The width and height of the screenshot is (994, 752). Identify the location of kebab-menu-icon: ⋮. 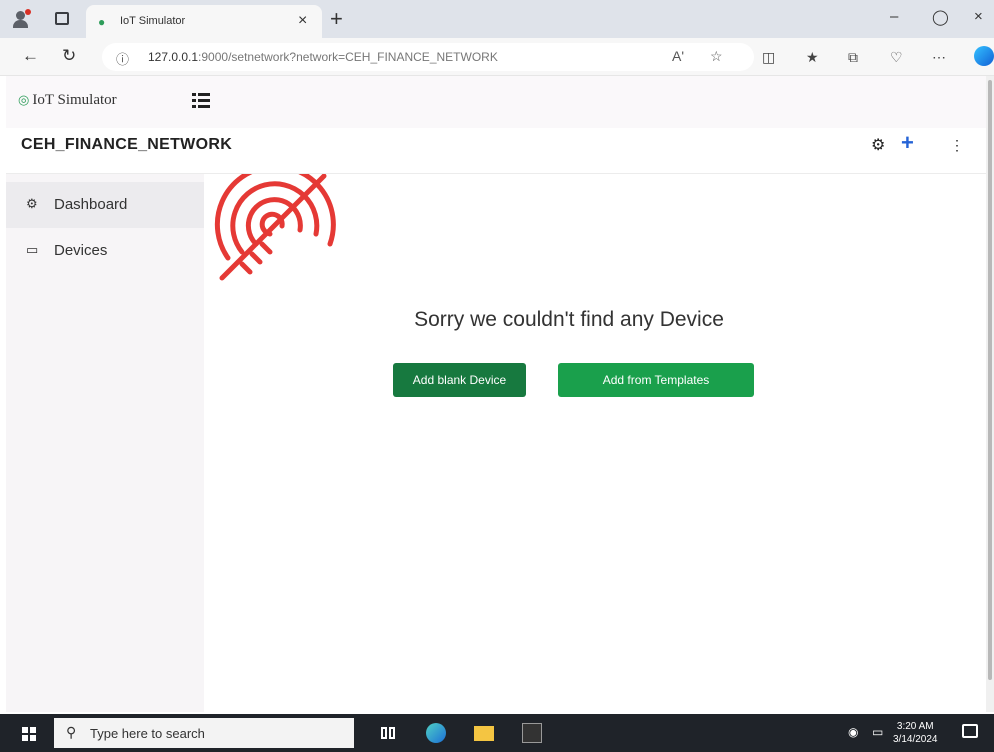
(957, 145).